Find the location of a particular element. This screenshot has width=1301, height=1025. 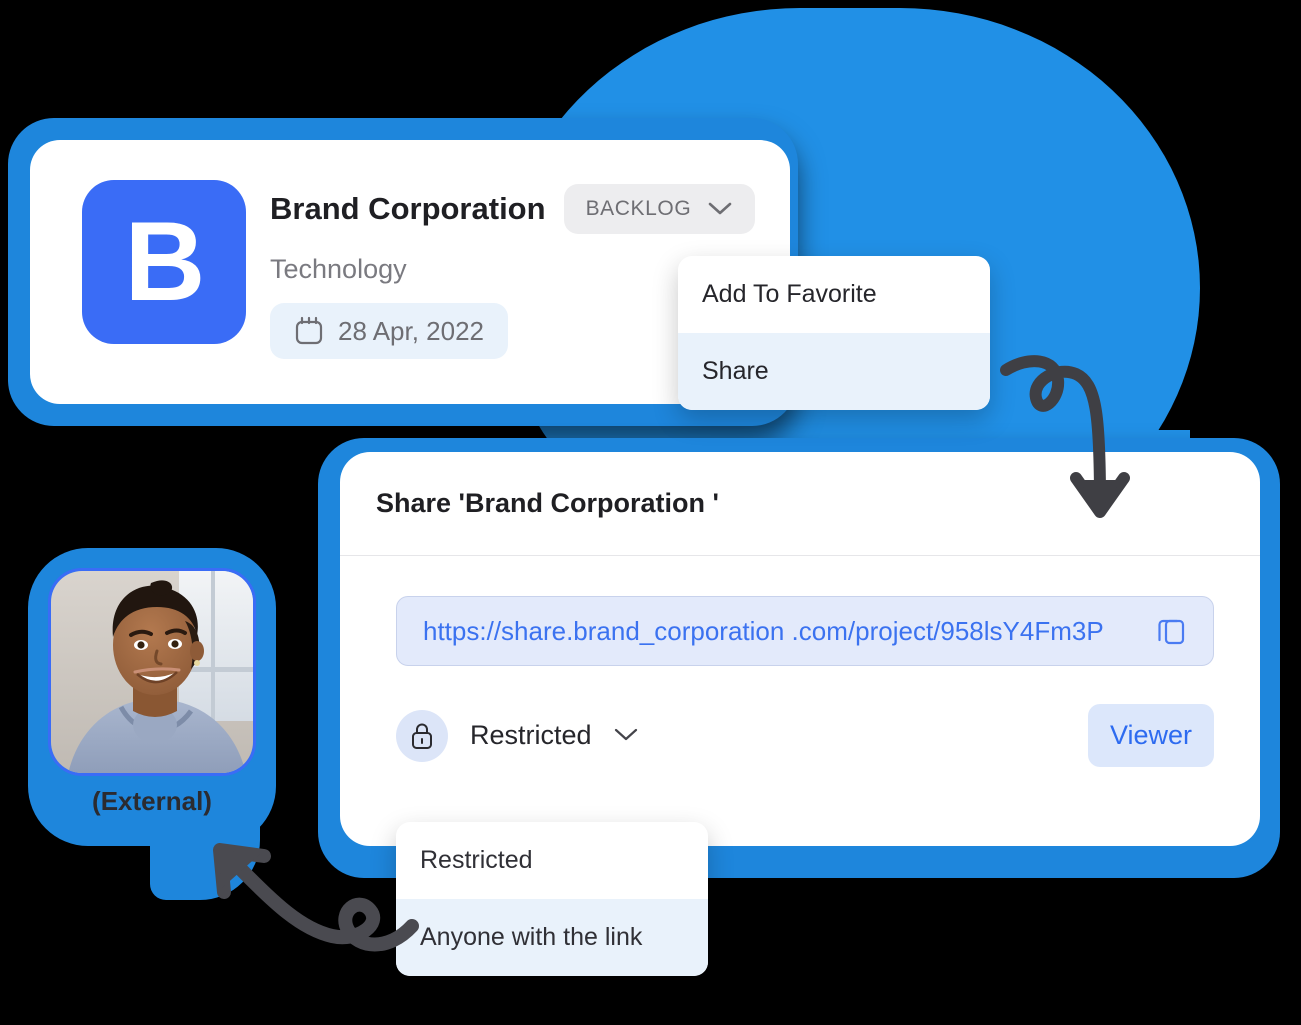

smiling-woman-photo is located at coordinates (152, 672).